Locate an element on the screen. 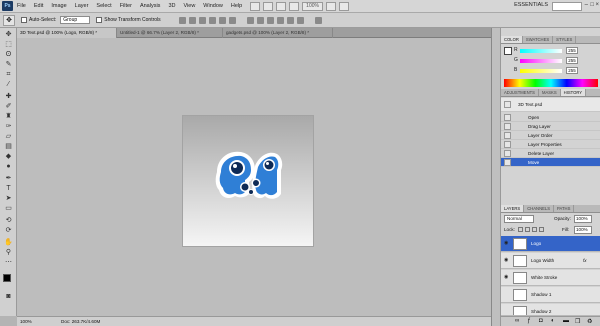 The height and width of the screenshot is (326, 600). pen-tool-icon: ✒ is located at coordinates (8, 178).